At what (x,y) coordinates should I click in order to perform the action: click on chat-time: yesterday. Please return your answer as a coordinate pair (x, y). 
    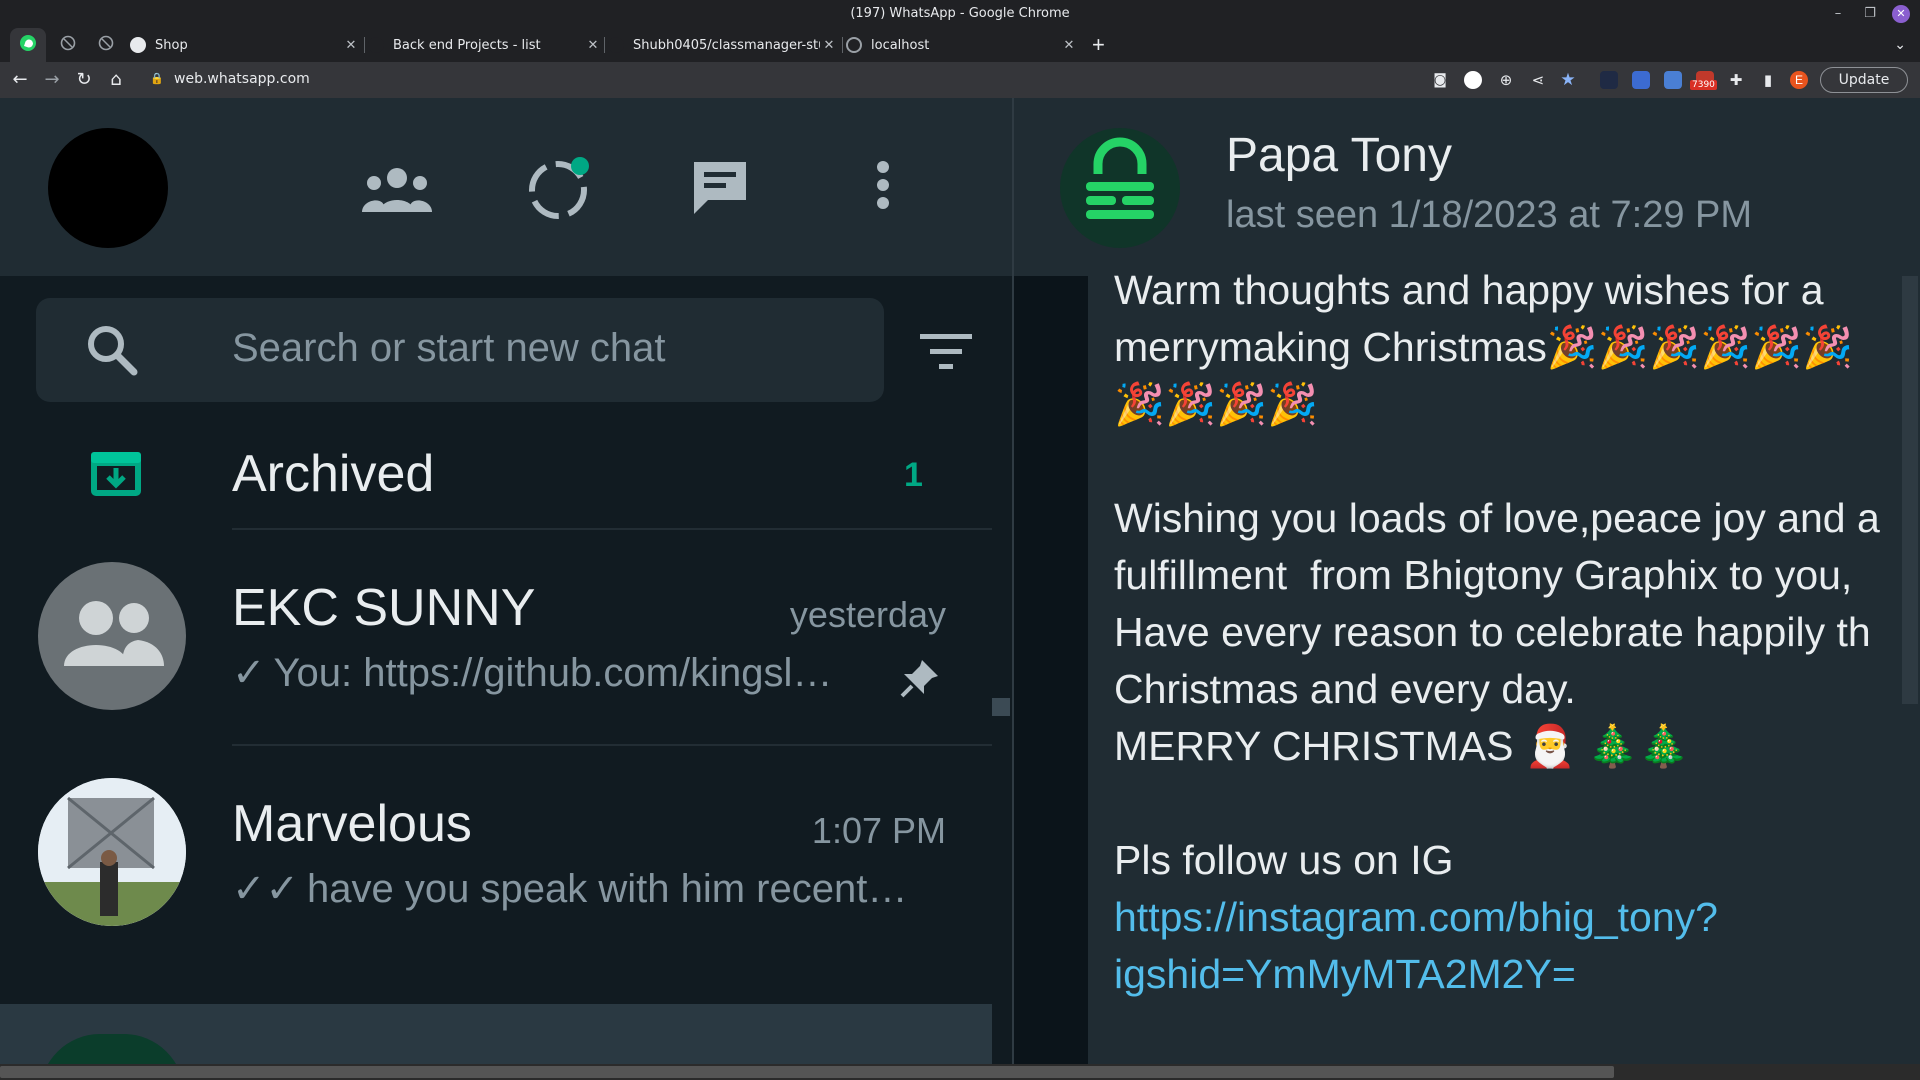
    Looking at the image, I should click on (867, 614).